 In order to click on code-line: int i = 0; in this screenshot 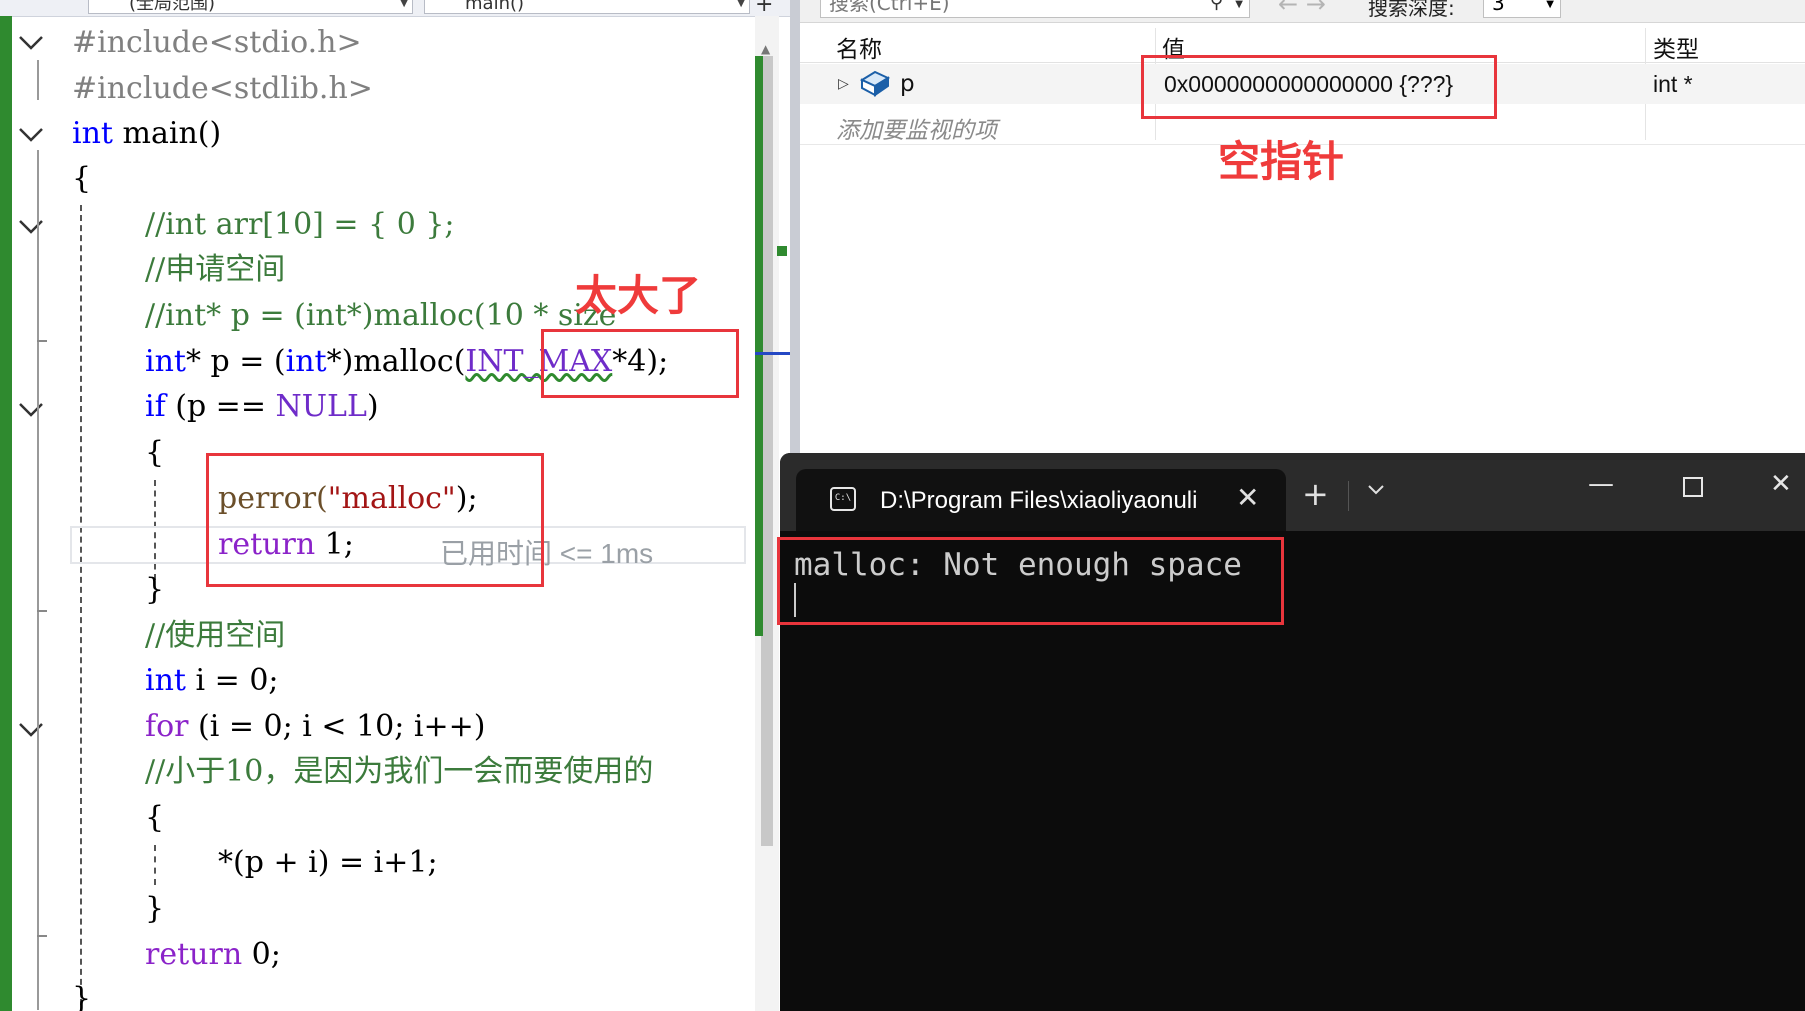, I will do `click(212, 681)`.